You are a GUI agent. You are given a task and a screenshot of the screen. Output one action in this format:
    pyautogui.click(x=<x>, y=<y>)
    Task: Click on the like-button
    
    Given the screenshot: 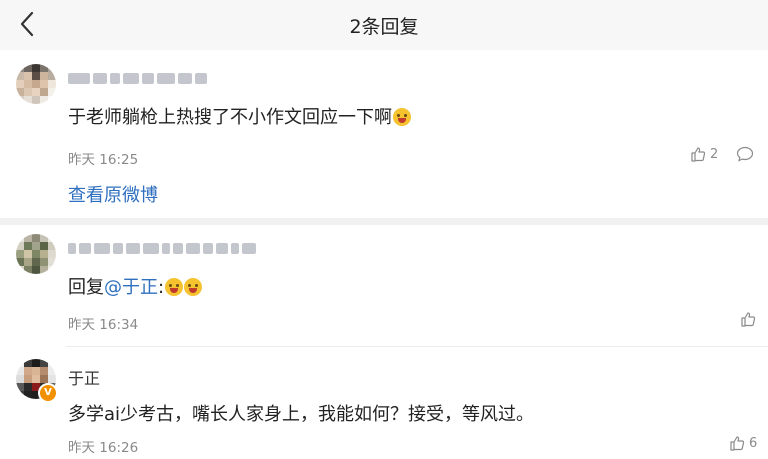 What is the action you would take?
    pyautogui.click(x=750, y=319)
    